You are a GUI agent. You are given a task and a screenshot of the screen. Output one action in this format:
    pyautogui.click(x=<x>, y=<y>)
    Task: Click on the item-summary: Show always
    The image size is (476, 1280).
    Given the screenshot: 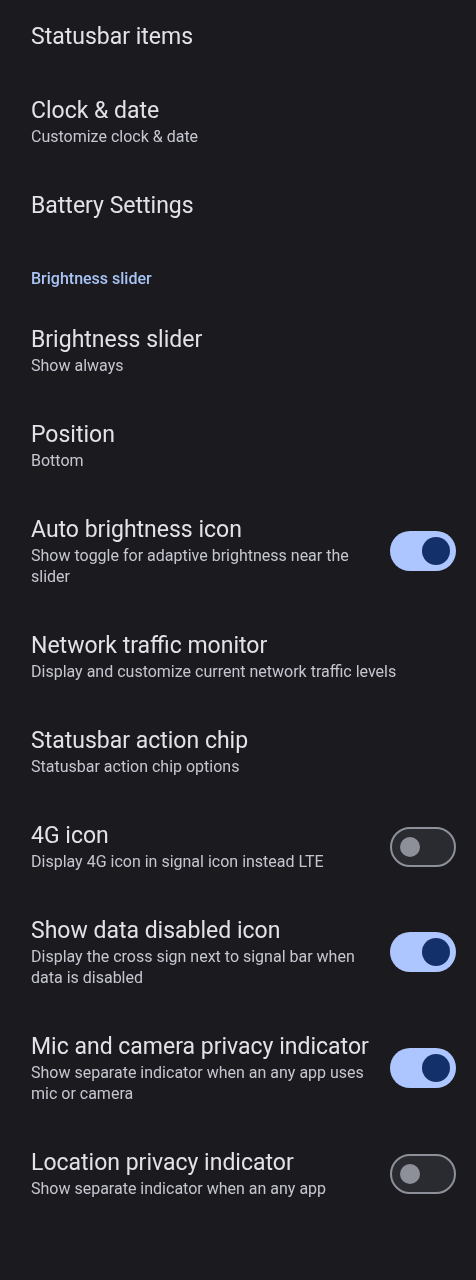 What is the action you would take?
    pyautogui.click(x=78, y=365)
    